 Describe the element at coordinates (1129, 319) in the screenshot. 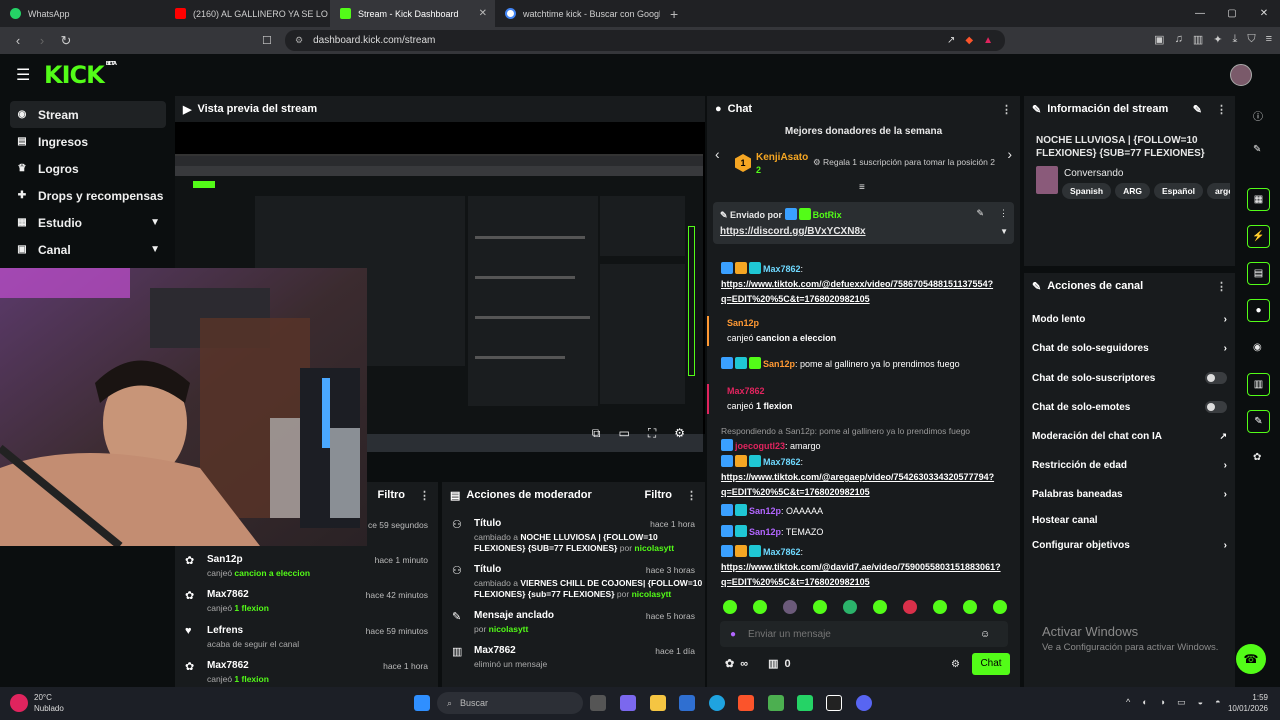

I see `action-slow-mode: Modo lento ›` at that location.